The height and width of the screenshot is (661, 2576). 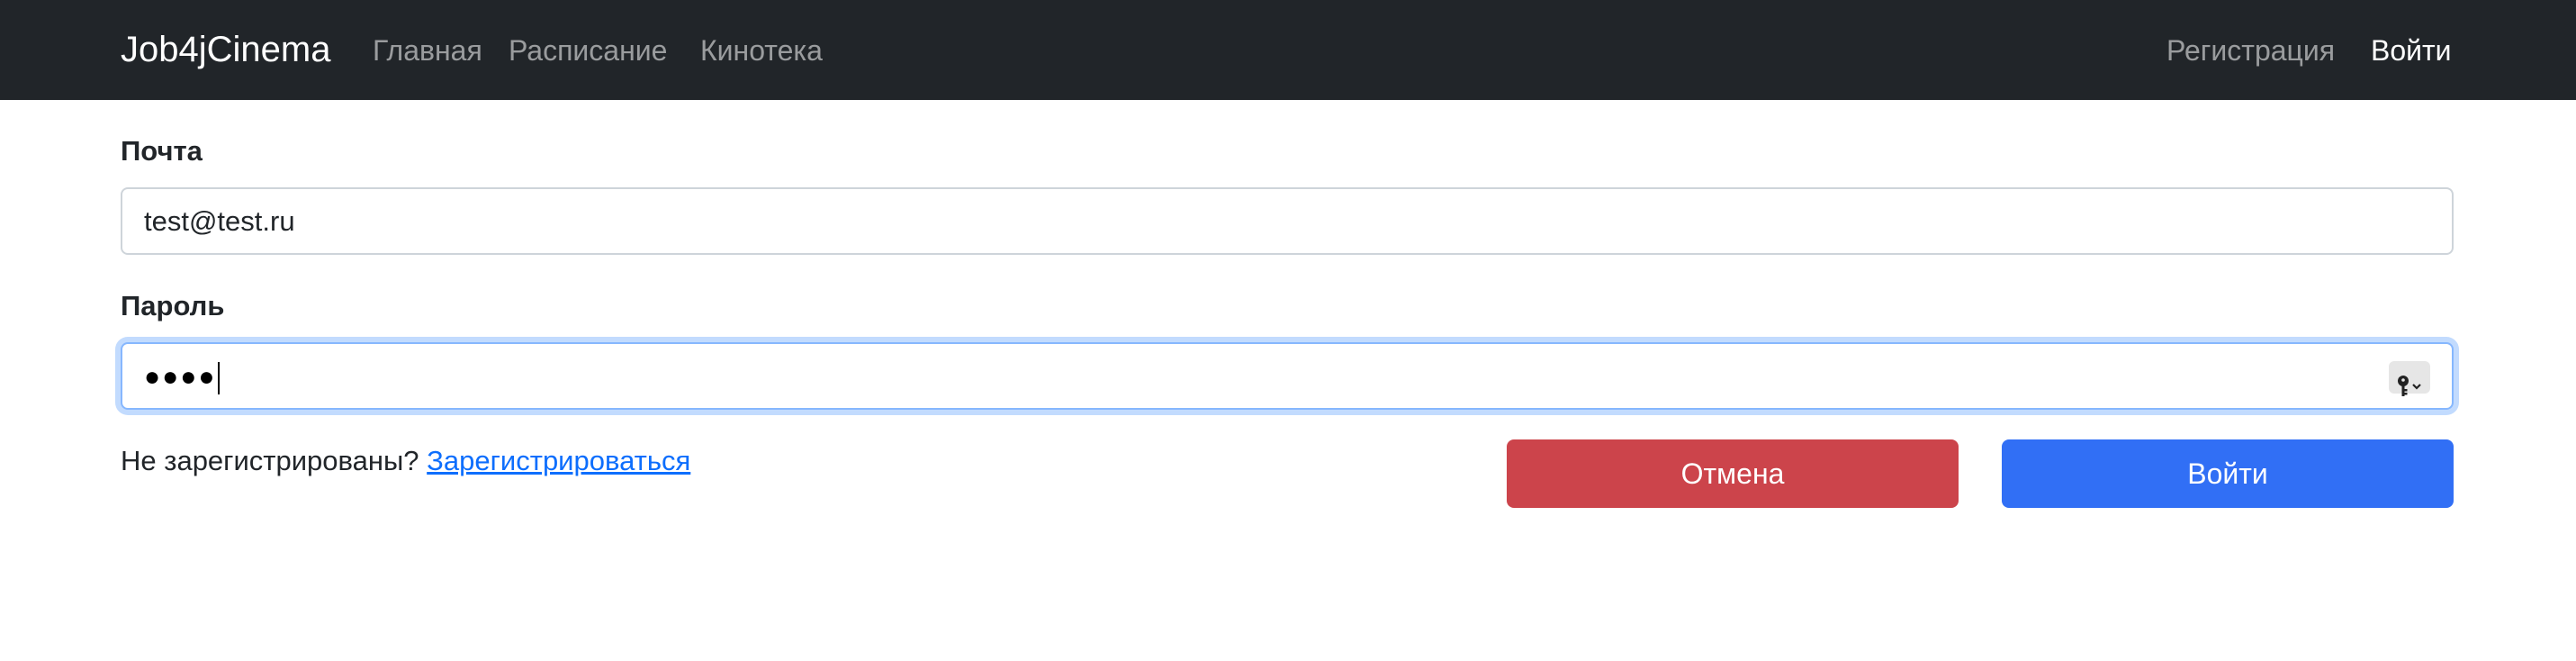 What do you see at coordinates (558, 460) in the screenshot?
I see `register-link: Зарегистрироваться` at bounding box center [558, 460].